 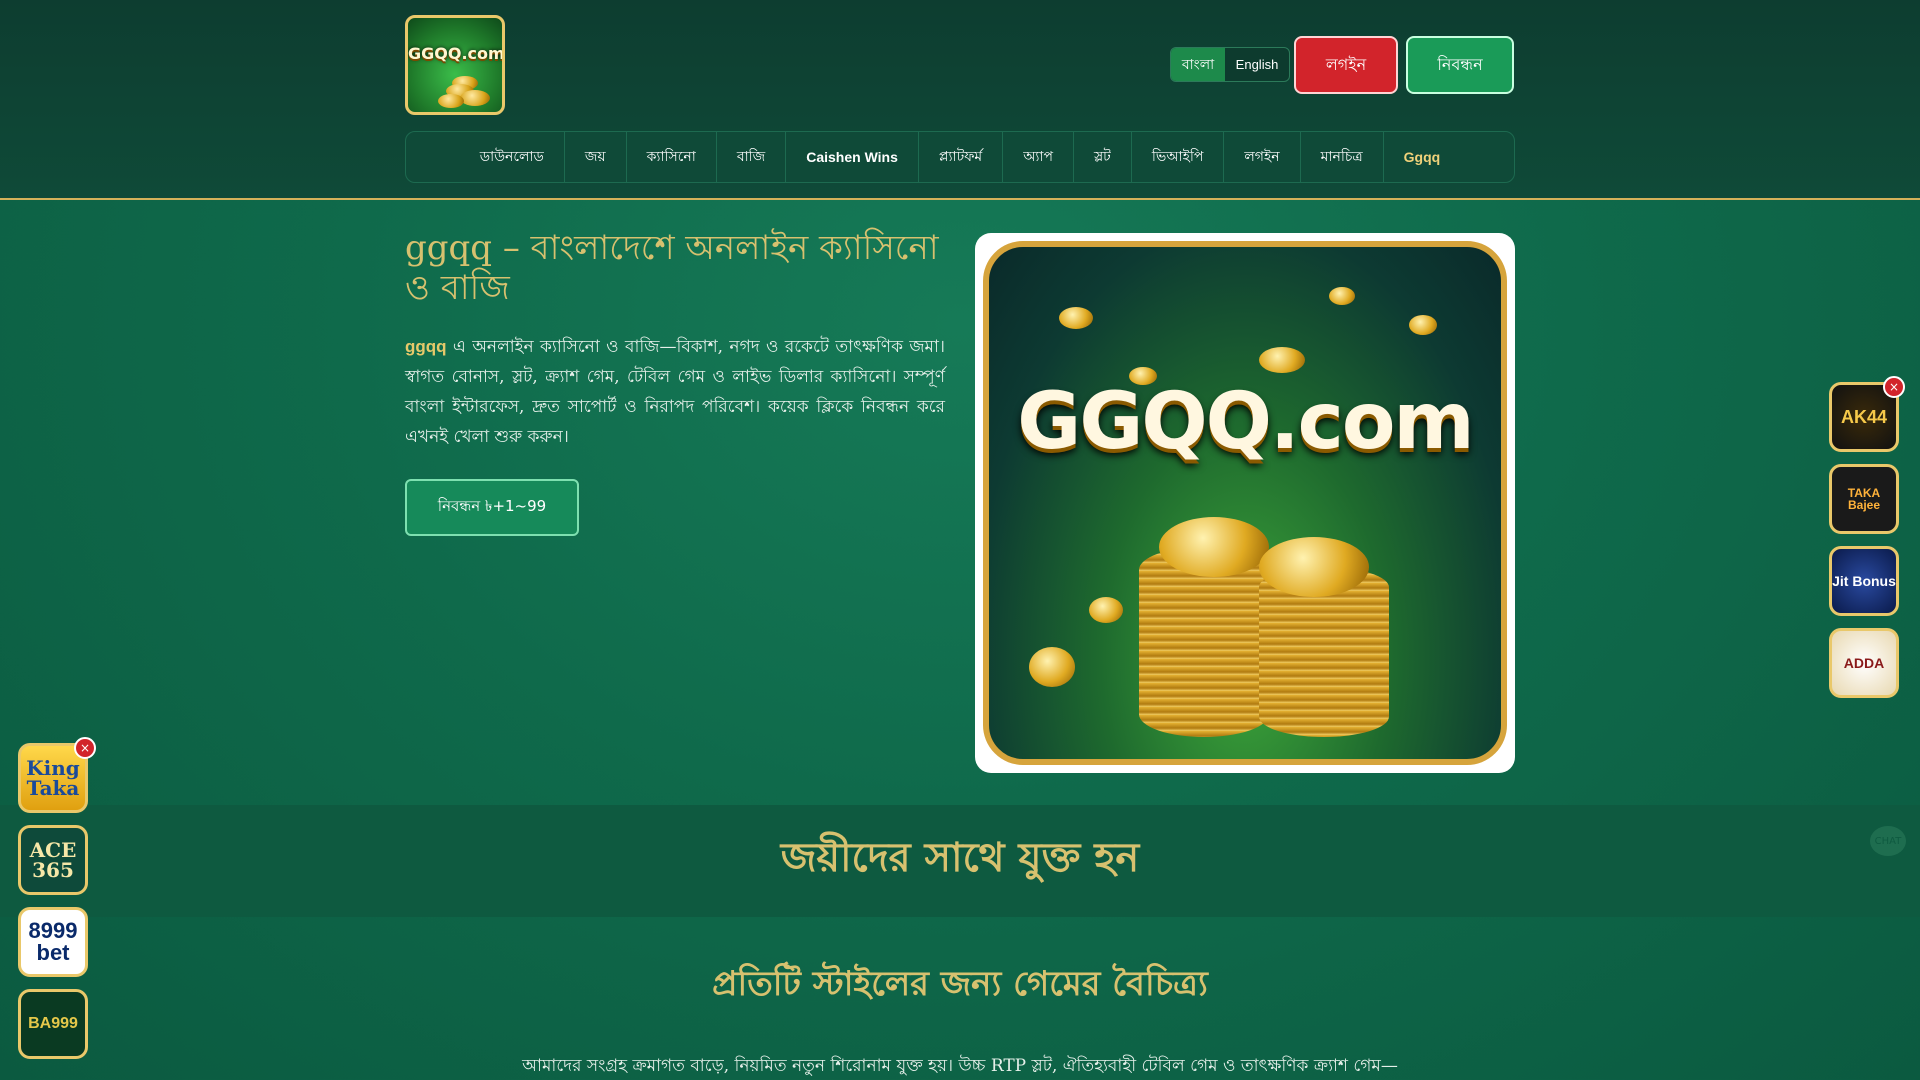 I want to click on language-switch: বাংলা English, so click(x=1230, y=64).